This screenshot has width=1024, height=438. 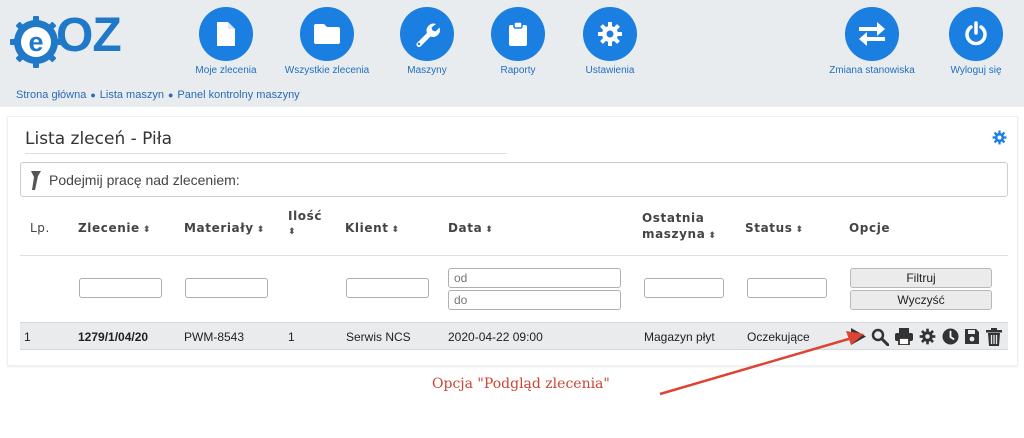 I want to click on trash-icon, so click(x=994, y=337).